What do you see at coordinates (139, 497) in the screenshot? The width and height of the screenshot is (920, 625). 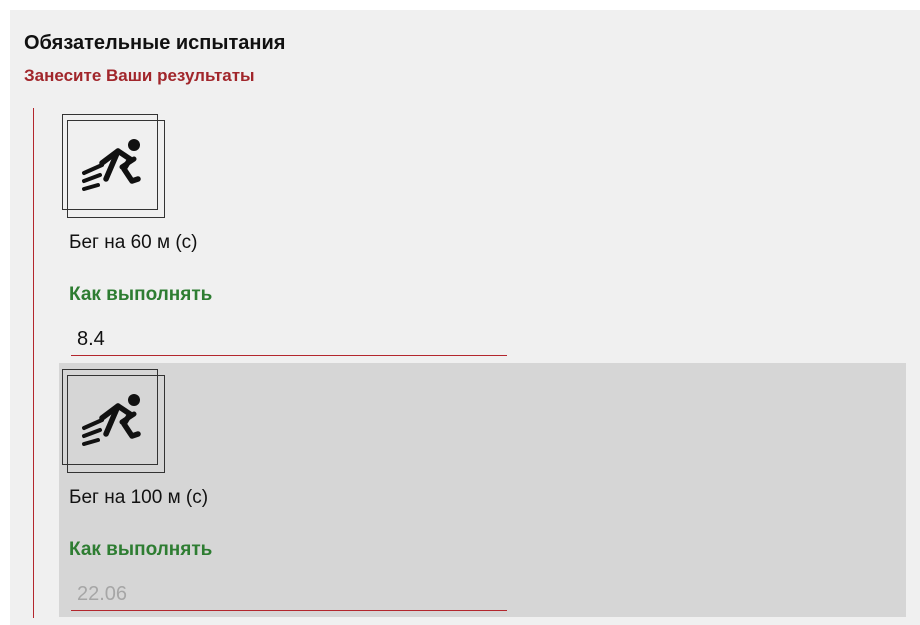 I see `test-name: Бег на 100 м (с)` at bounding box center [139, 497].